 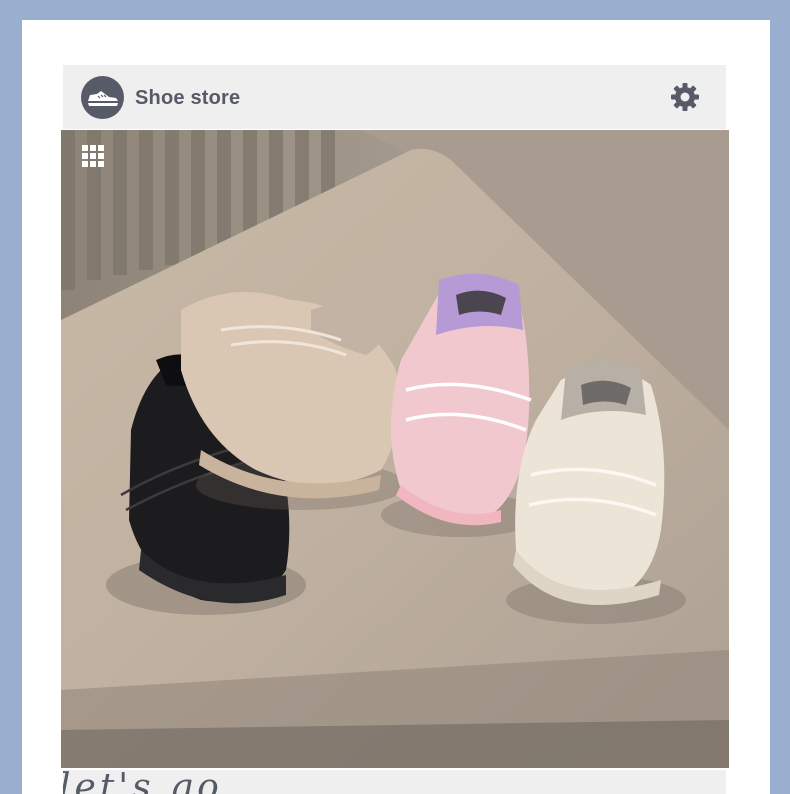 I want to click on app-title: Shoe store, so click(x=188, y=98).